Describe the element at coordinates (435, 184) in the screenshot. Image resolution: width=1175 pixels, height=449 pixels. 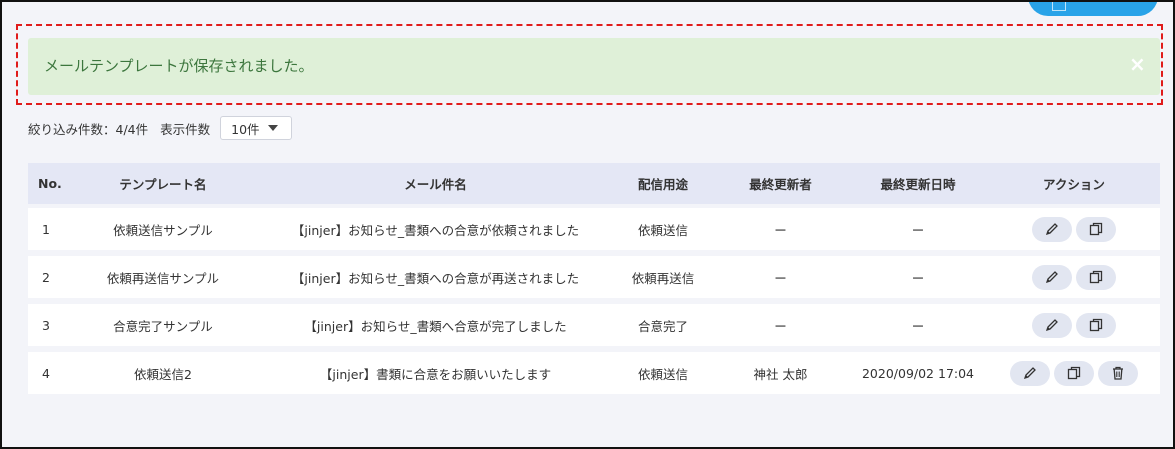
I see `header-subject: メール件名` at that location.